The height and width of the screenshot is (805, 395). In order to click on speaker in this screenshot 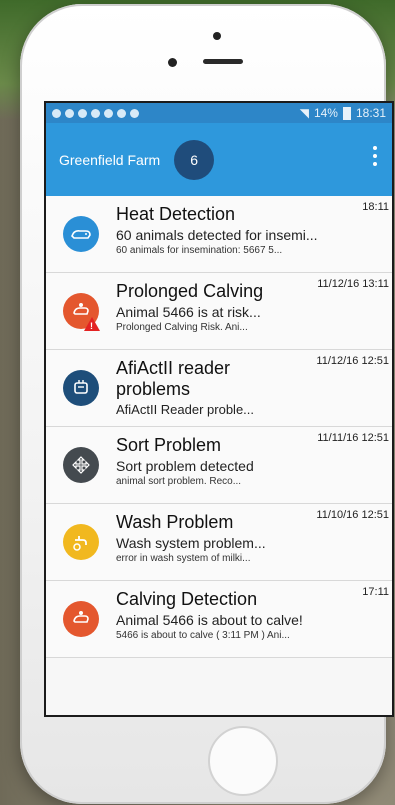, I will do `click(223, 61)`.